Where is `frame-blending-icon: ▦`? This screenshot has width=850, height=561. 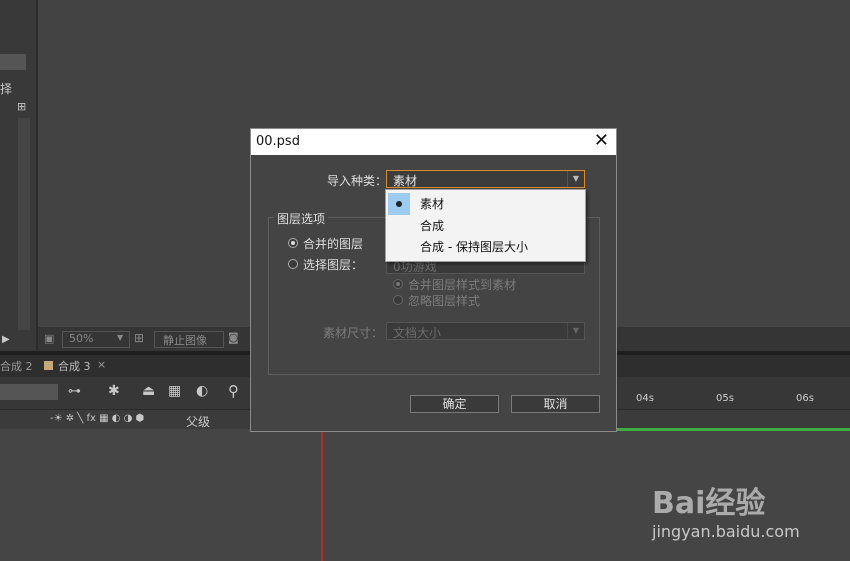 frame-blending-icon: ▦ is located at coordinates (174, 391).